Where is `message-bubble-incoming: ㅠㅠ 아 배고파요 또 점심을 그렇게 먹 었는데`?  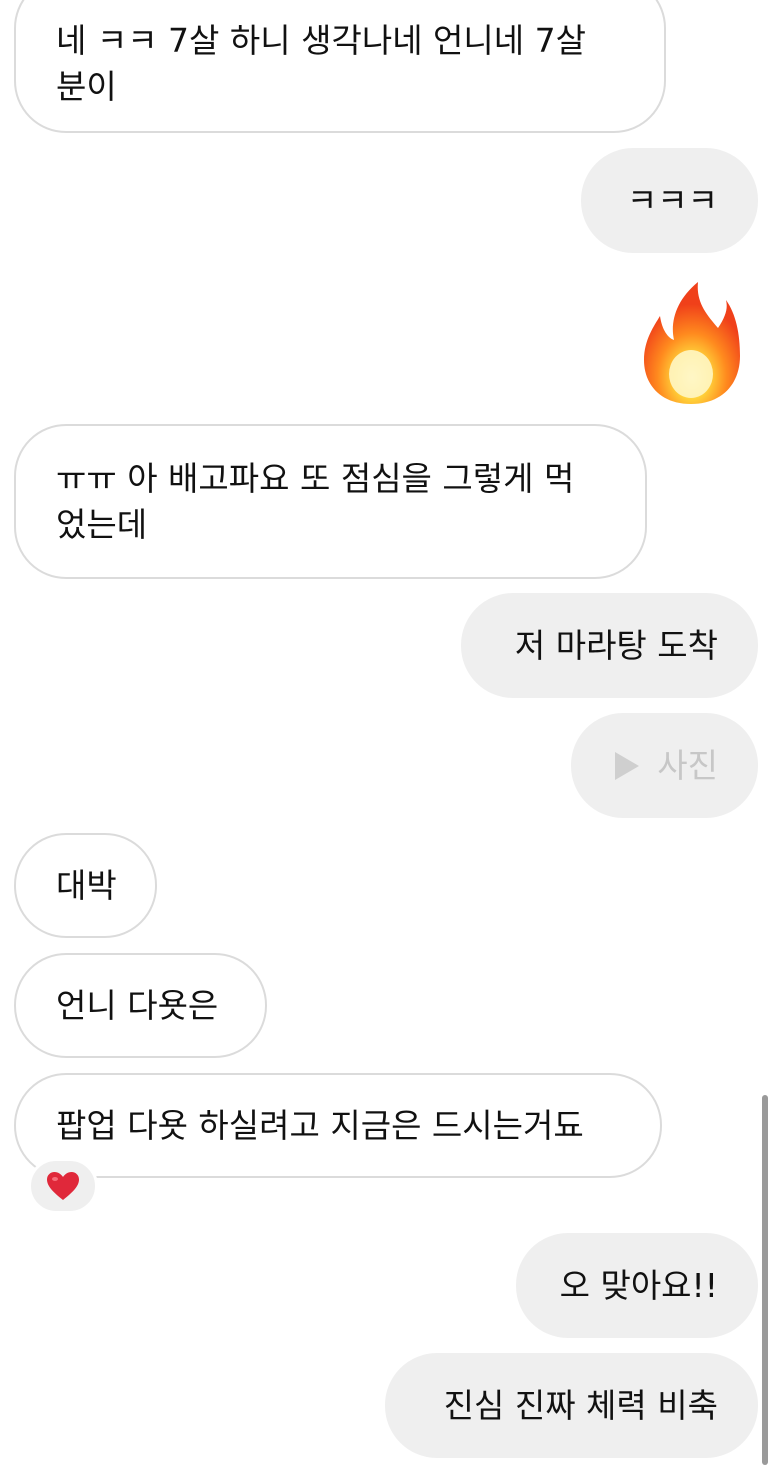 message-bubble-incoming: ㅠㅠ 아 배고파요 또 점심을 그렇게 먹 었는데 is located at coordinates (330, 501).